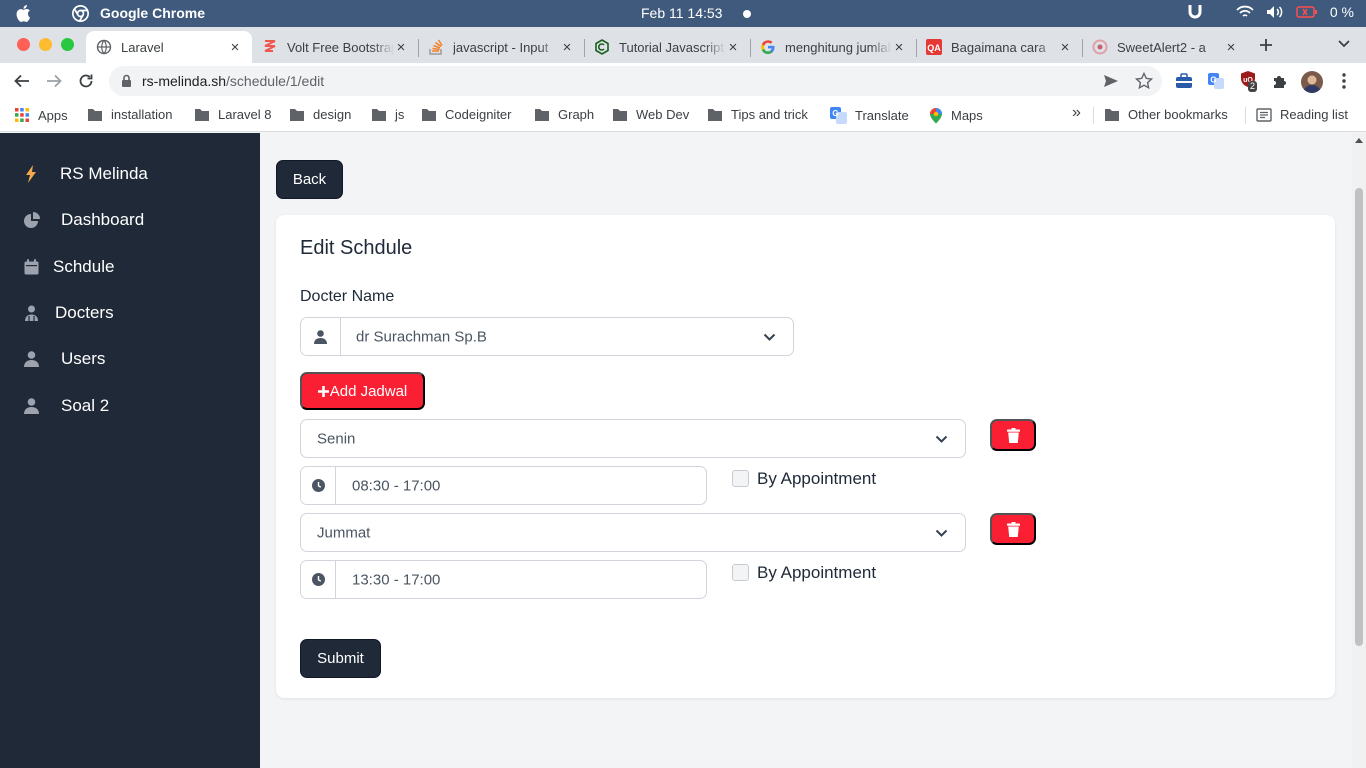 The height and width of the screenshot is (768, 1366). Describe the element at coordinates (1111, 81) in the screenshot. I see `send-tab-icon` at that location.